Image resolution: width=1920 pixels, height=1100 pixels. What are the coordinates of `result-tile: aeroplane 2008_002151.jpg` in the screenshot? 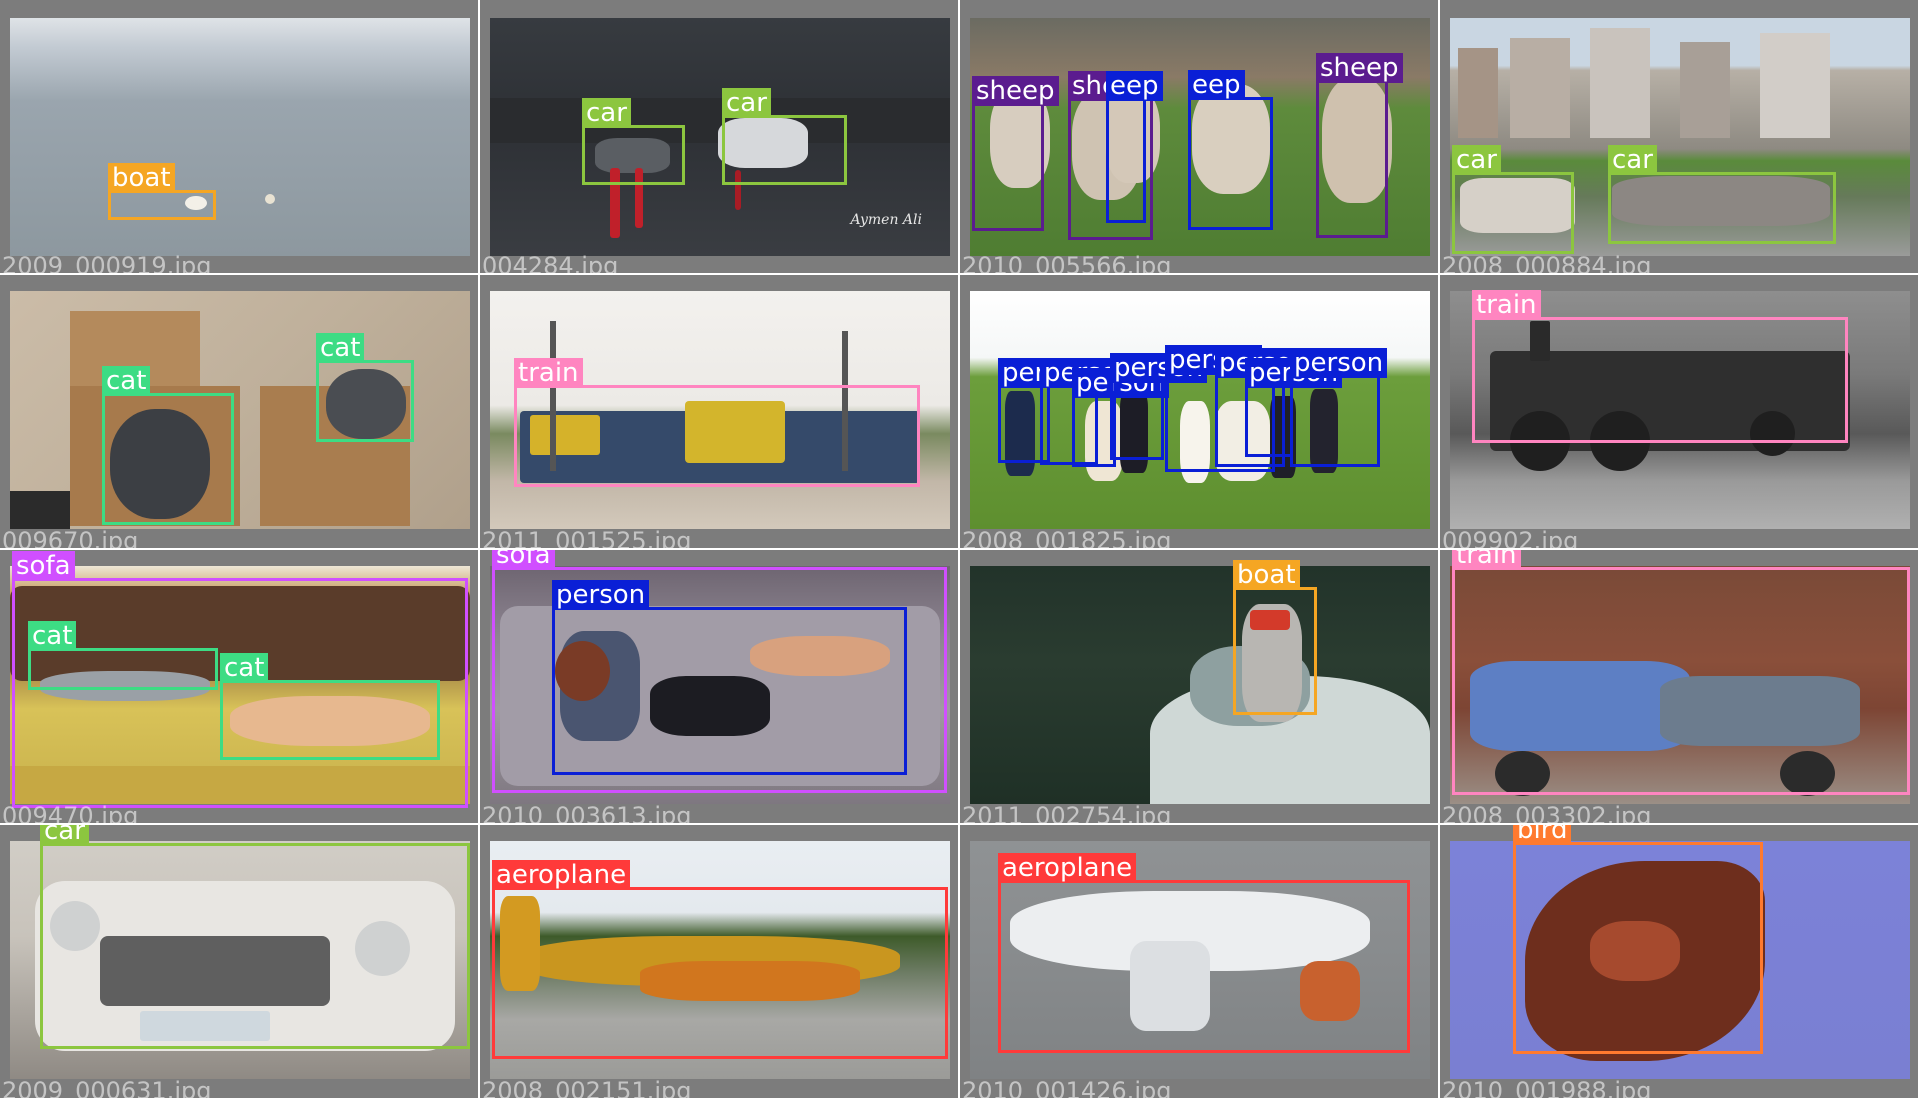 It's located at (720, 962).